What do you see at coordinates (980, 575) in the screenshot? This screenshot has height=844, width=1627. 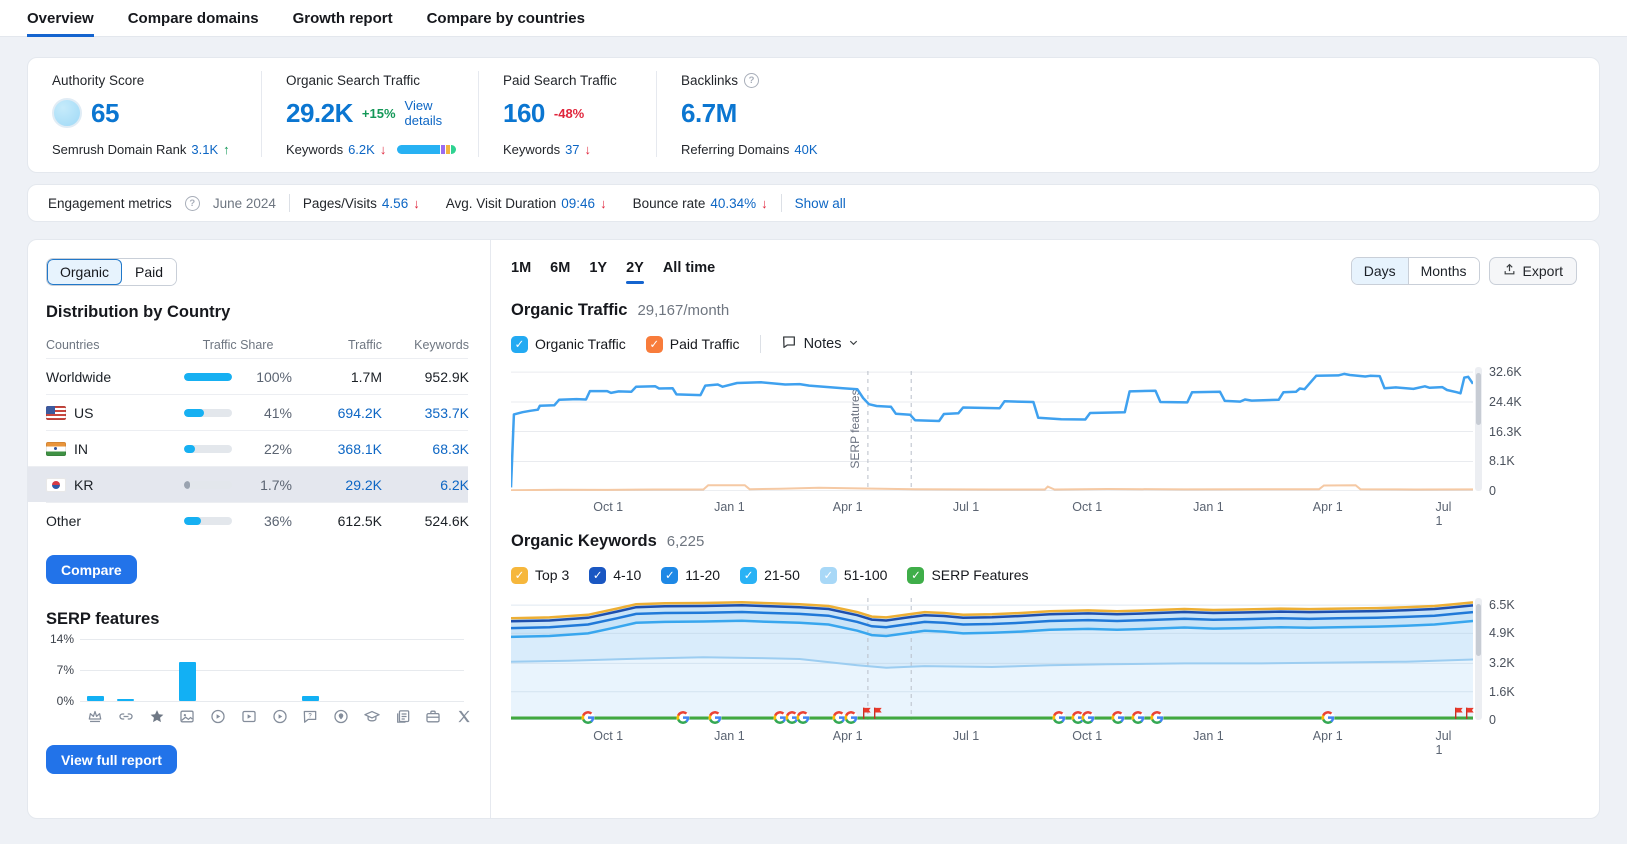 I see `legend-label: SERP Features` at bounding box center [980, 575].